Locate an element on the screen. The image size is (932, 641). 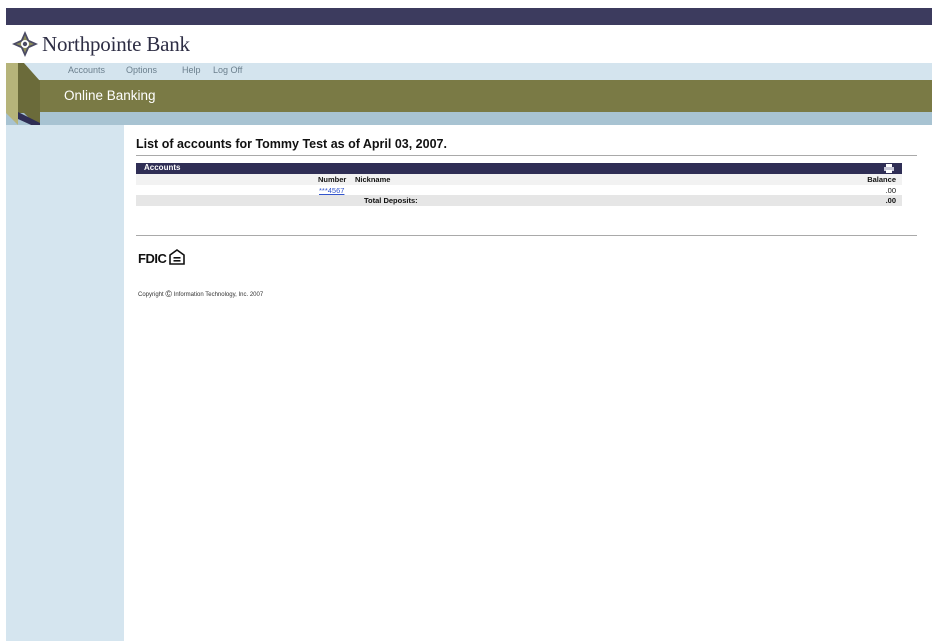
column-header-nickname: Nickname is located at coordinates (373, 179).